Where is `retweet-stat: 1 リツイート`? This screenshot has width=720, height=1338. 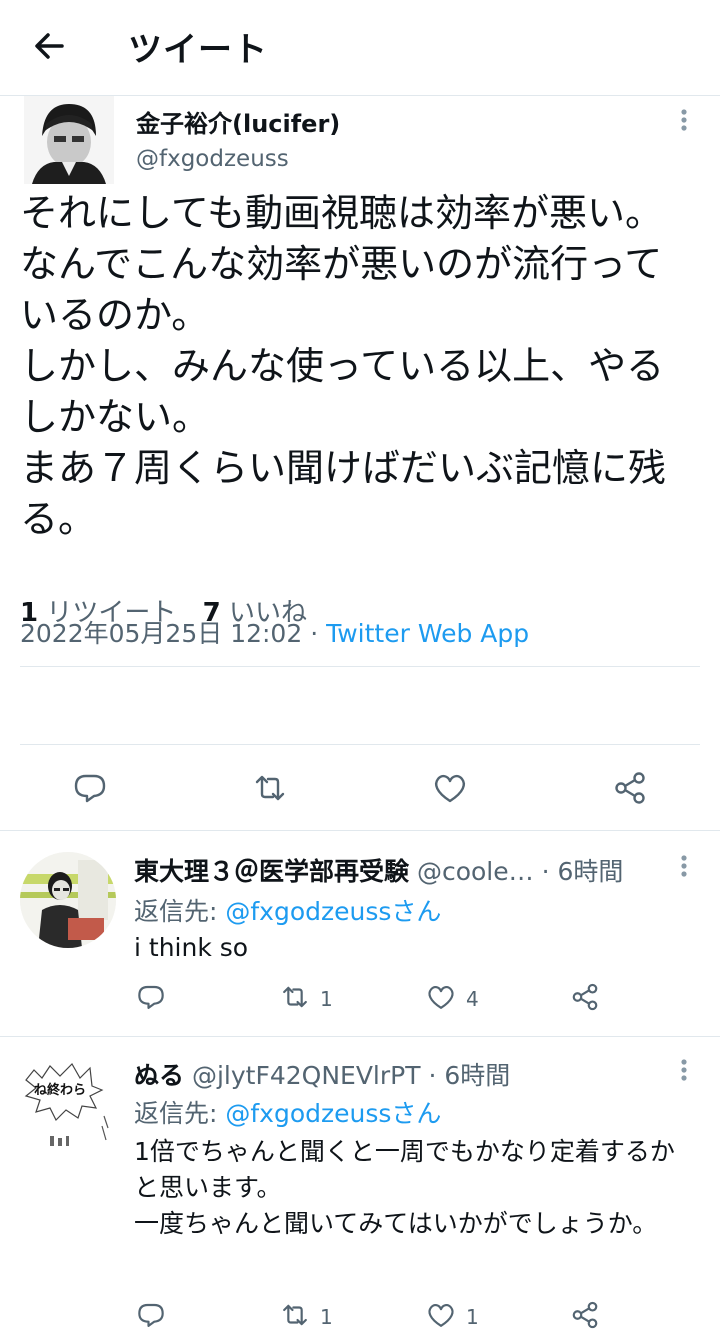
retweet-stat: 1 リツイート is located at coordinates (98, 613).